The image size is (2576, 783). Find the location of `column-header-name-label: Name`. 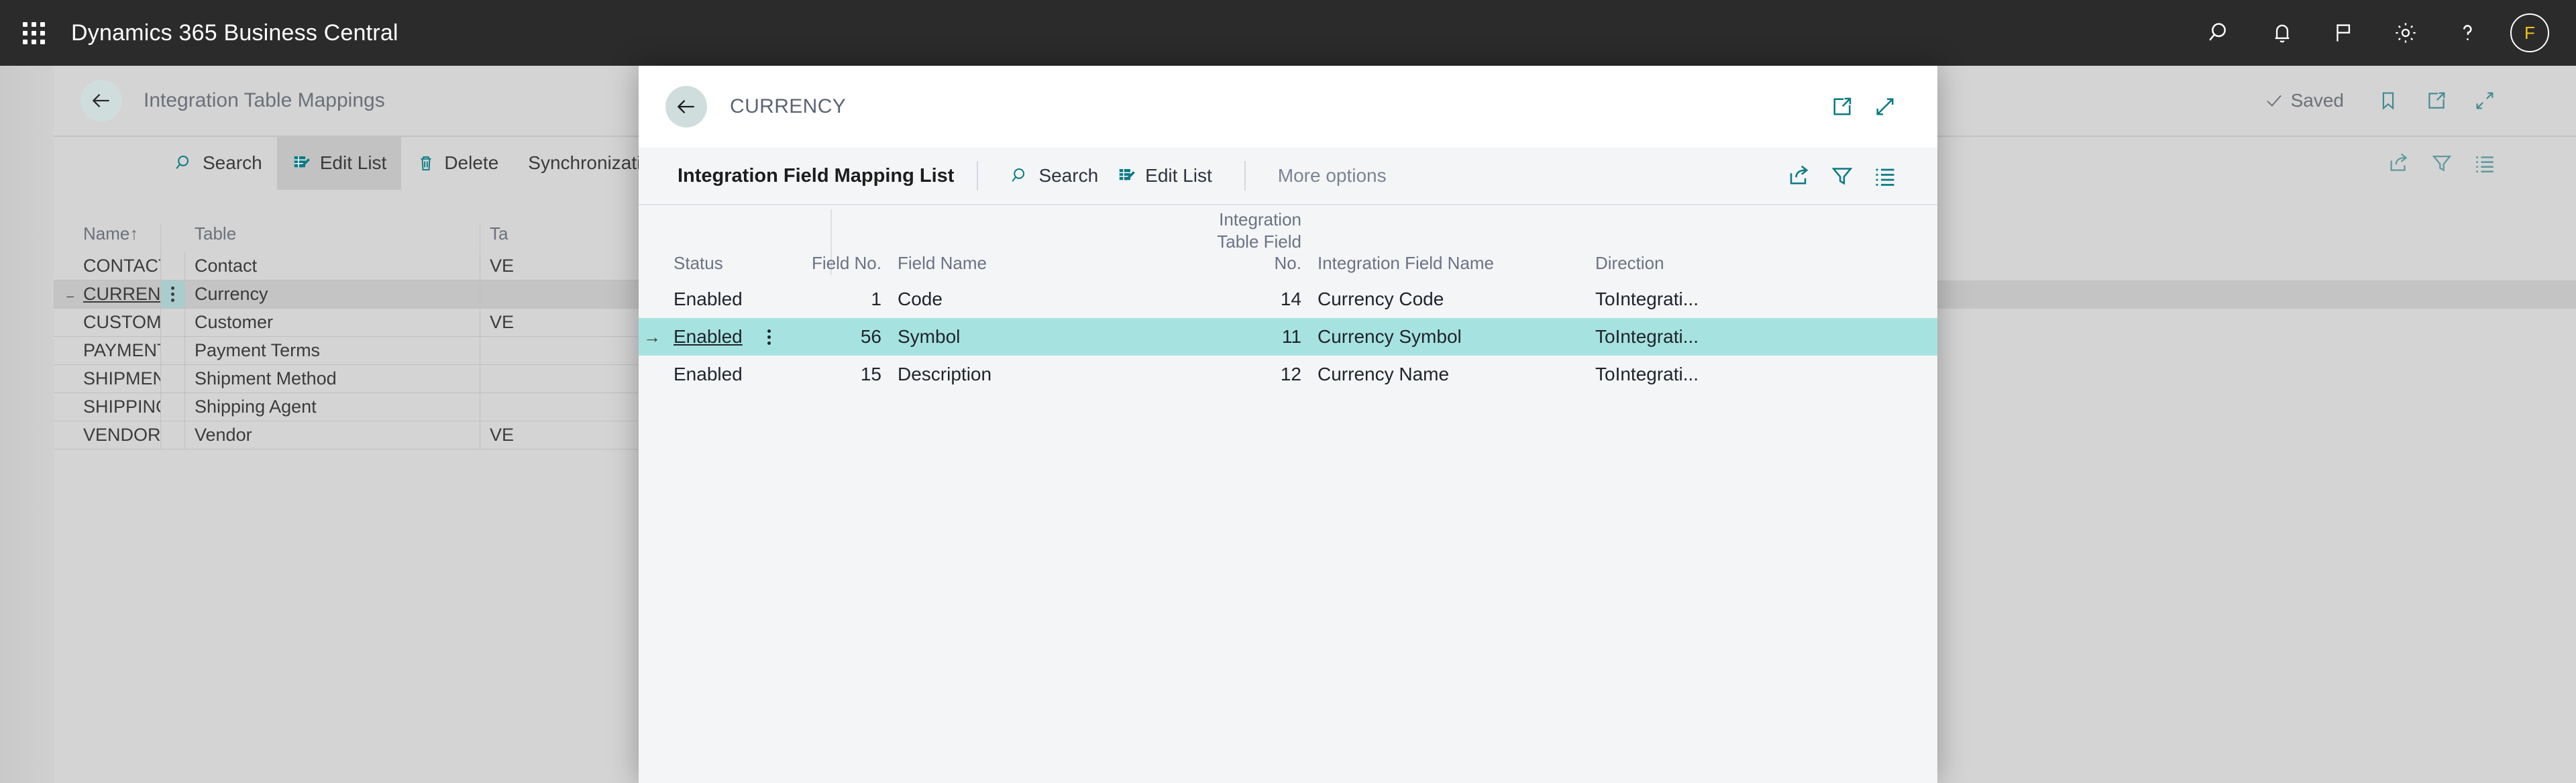

column-header-name-label: Name is located at coordinates (106, 233).